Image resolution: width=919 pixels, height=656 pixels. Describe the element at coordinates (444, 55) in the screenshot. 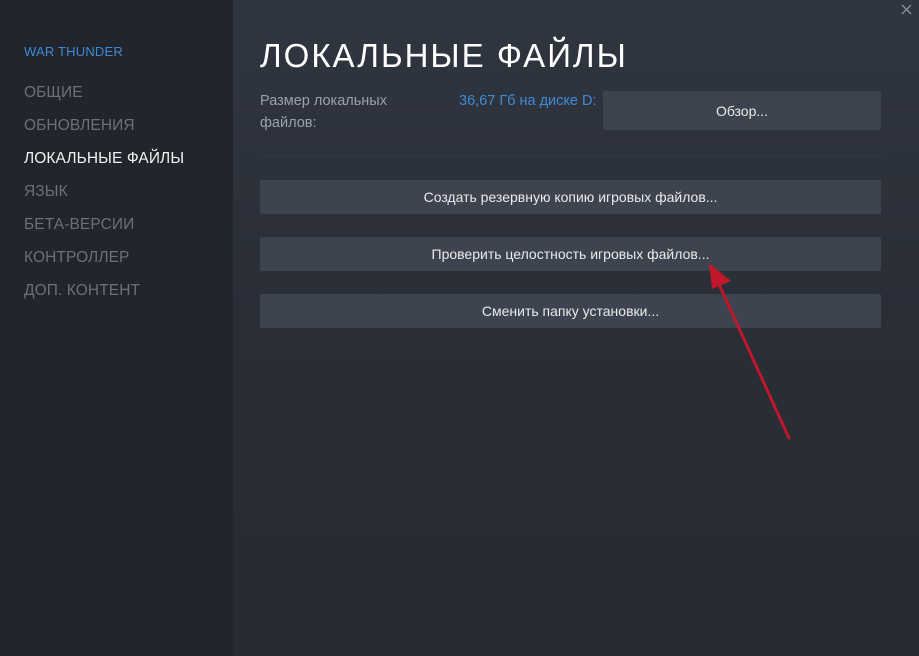

I see `page-title: ЛОКАЛЬНЫЕ ФАЙЛЫ` at that location.